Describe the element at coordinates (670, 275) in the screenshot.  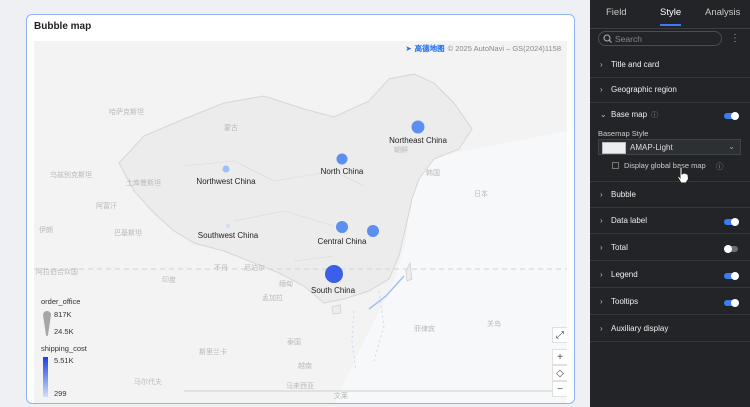
I see `section-legend: › Legend` at that location.